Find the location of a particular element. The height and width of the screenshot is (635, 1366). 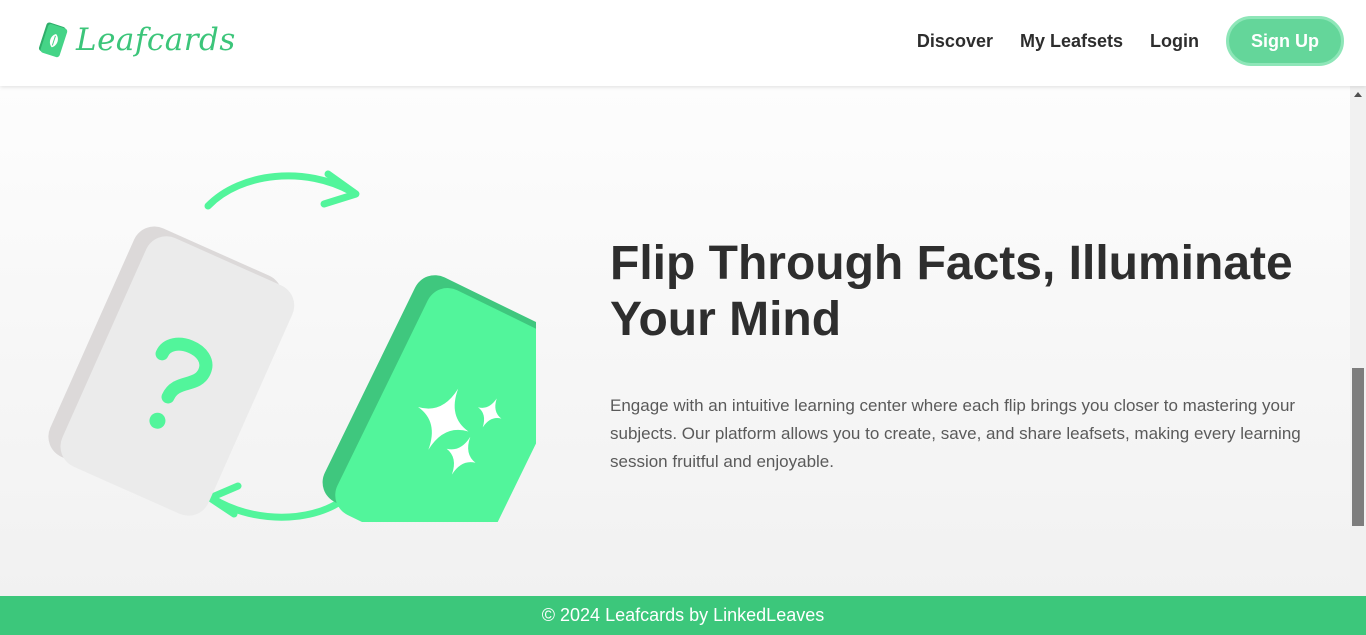

page-footer: © 2024 Leafcards by LinkedLeaves is located at coordinates (683, 615).